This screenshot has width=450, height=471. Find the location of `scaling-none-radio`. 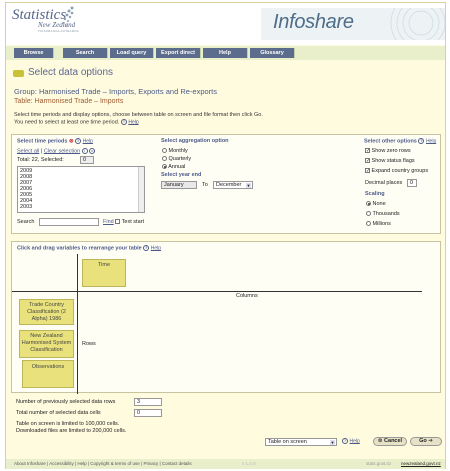

scaling-none-radio is located at coordinates (368, 204).